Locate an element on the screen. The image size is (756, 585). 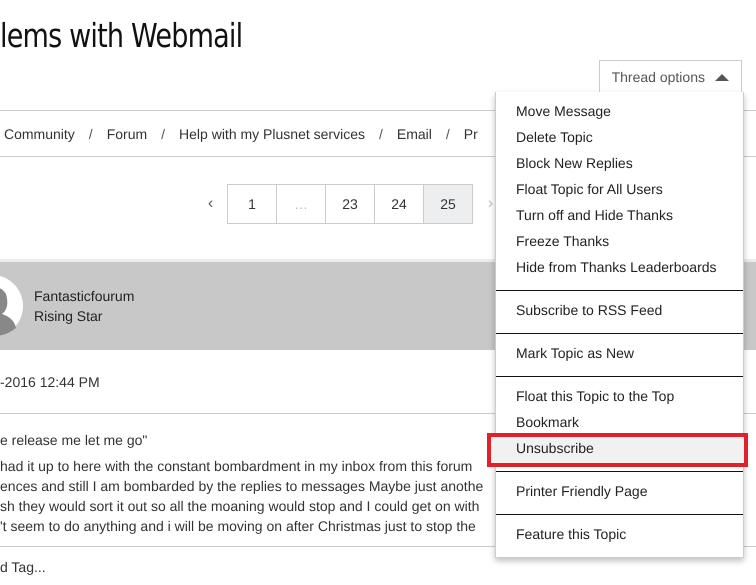
menu-item: Hide from Thanks Leaderboards is located at coordinates (619, 269).